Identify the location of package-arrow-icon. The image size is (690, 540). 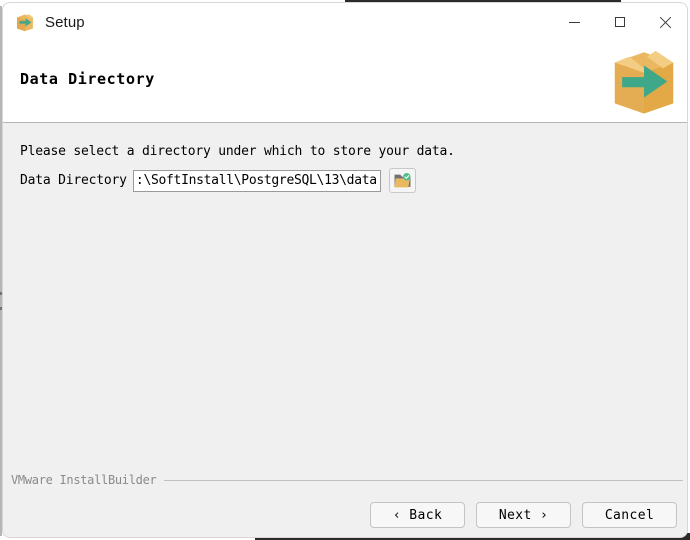
(25, 23).